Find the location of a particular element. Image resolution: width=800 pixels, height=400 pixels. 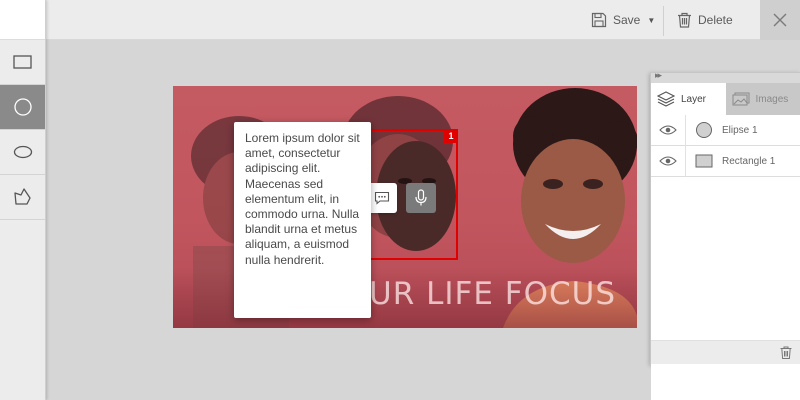

layer-label: Elipse 1 is located at coordinates (740, 130).